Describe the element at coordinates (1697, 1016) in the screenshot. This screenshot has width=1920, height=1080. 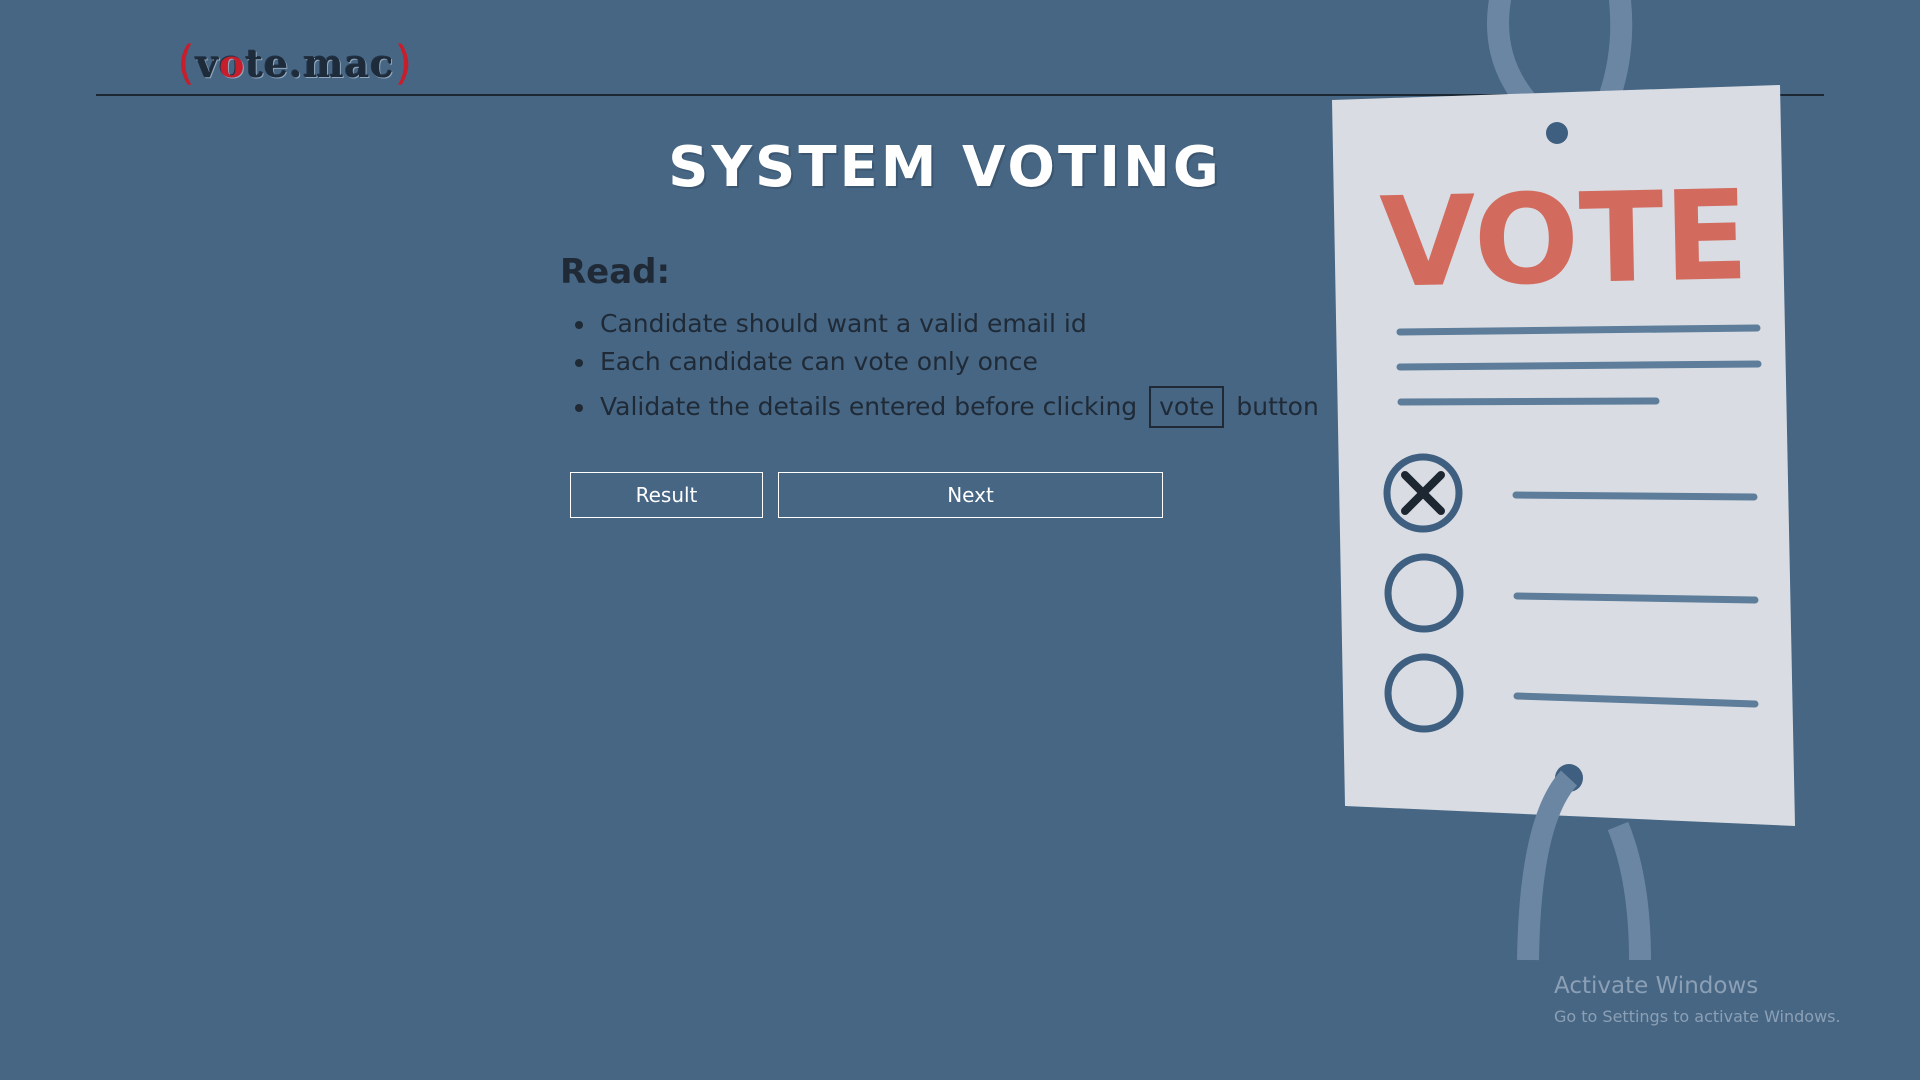
I see `watermark-subtitle: Go to Settings to activate Windows.` at that location.